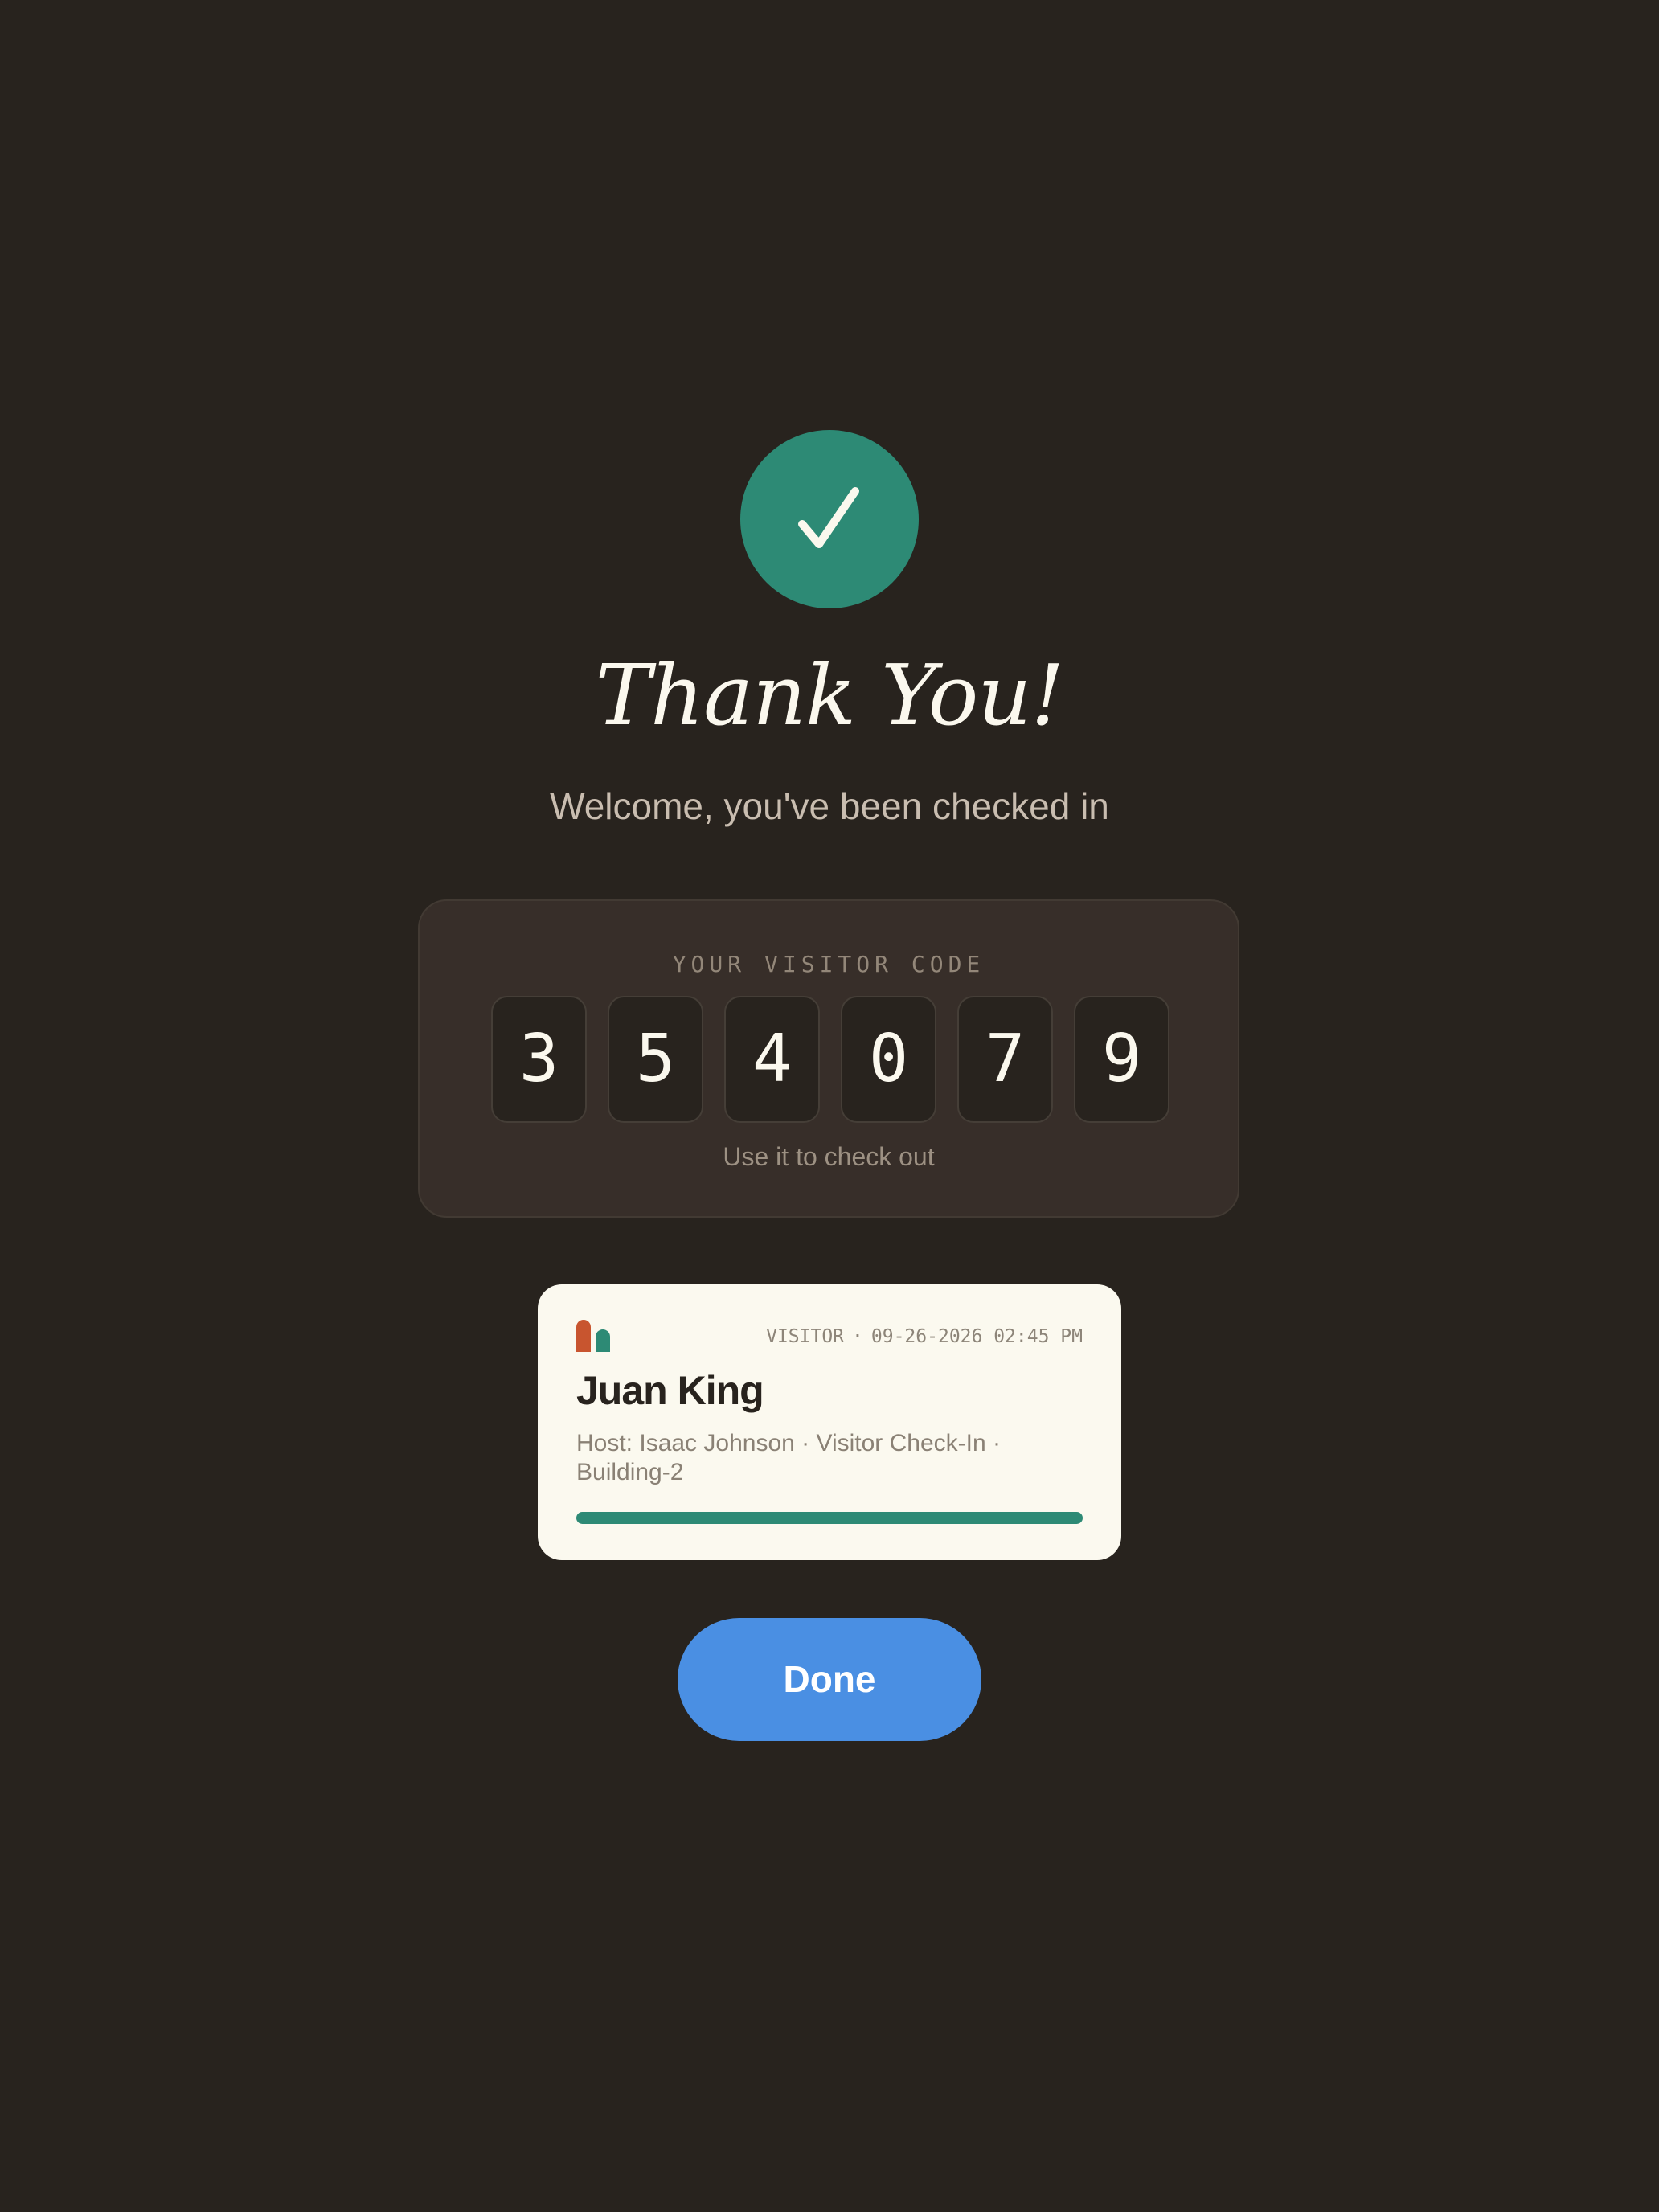 Image resolution: width=1659 pixels, height=2212 pixels. I want to click on done-button: Done, so click(829, 1679).